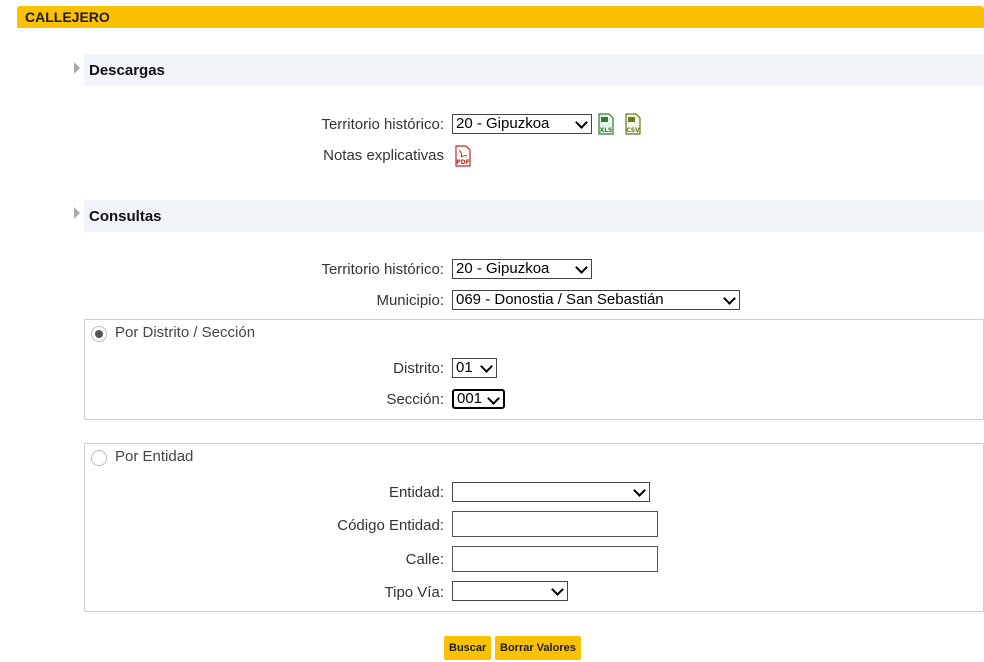 The height and width of the screenshot is (662, 984). I want to click on descargas-territorio-label: Territorio histórico:, so click(382, 124).